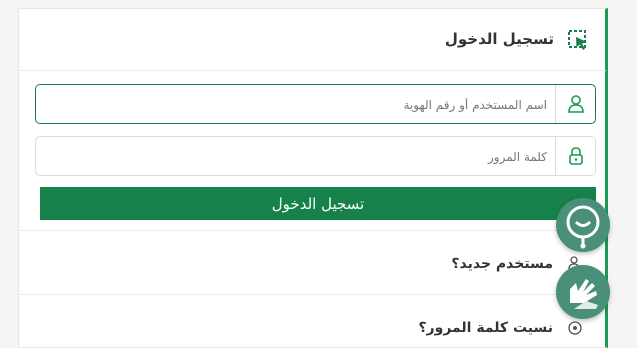 The height and width of the screenshot is (348, 637). I want to click on chat-support-icon, so click(583, 227).